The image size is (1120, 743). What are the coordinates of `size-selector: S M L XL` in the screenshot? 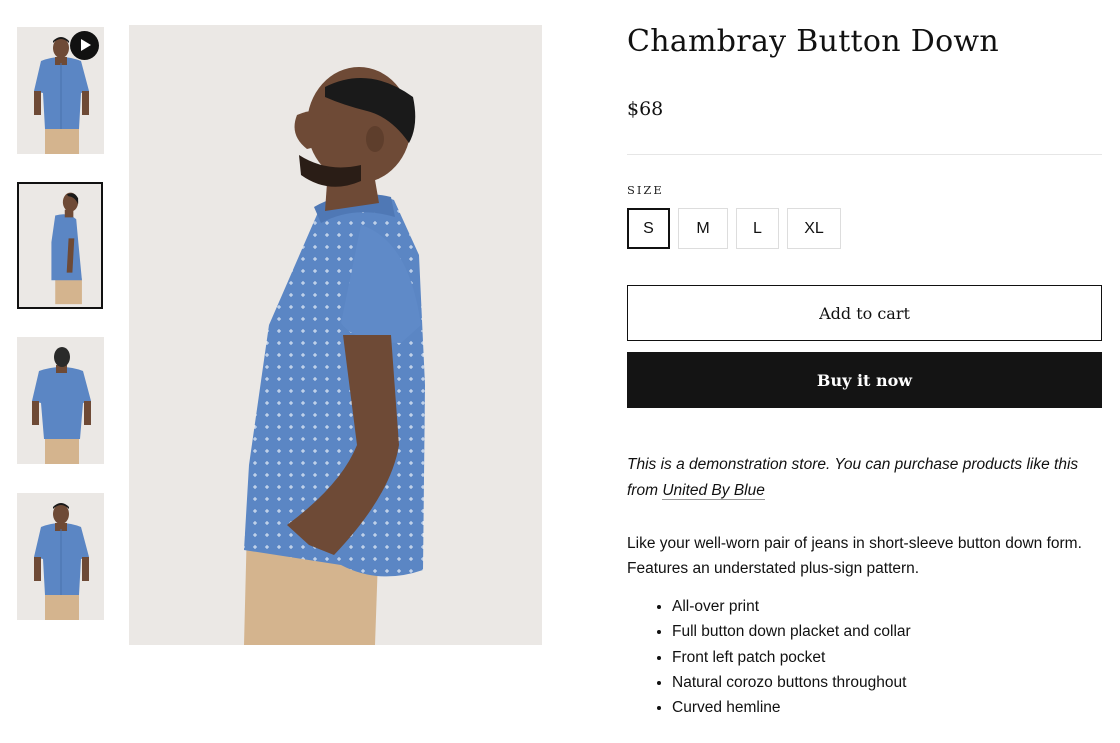 It's located at (734, 228).